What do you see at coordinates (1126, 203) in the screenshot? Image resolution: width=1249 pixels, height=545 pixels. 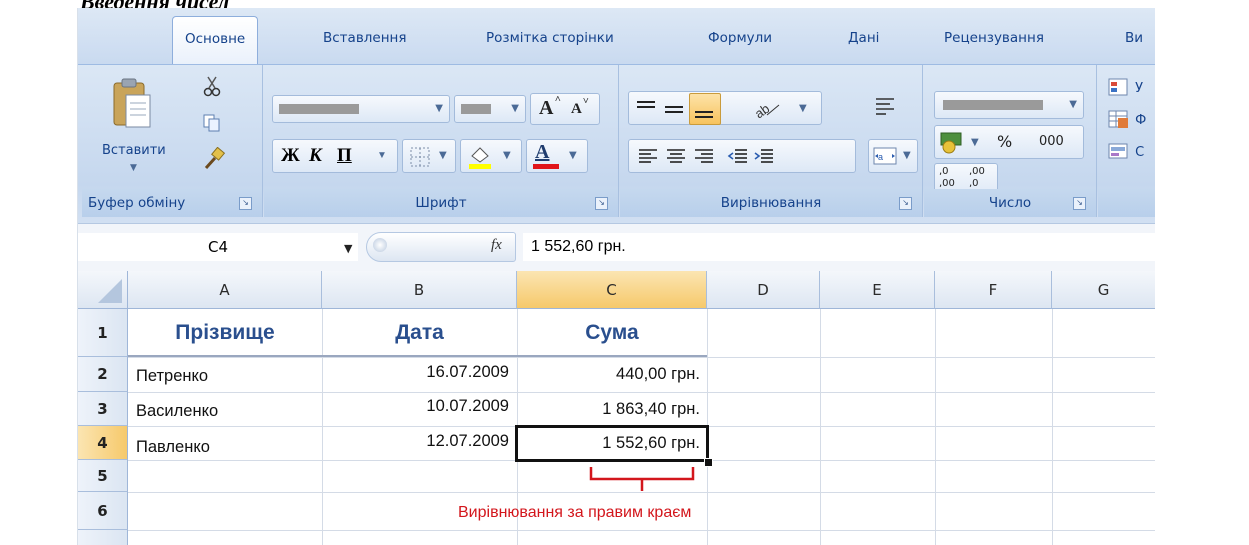 I see `styles-group-label` at bounding box center [1126, 203].